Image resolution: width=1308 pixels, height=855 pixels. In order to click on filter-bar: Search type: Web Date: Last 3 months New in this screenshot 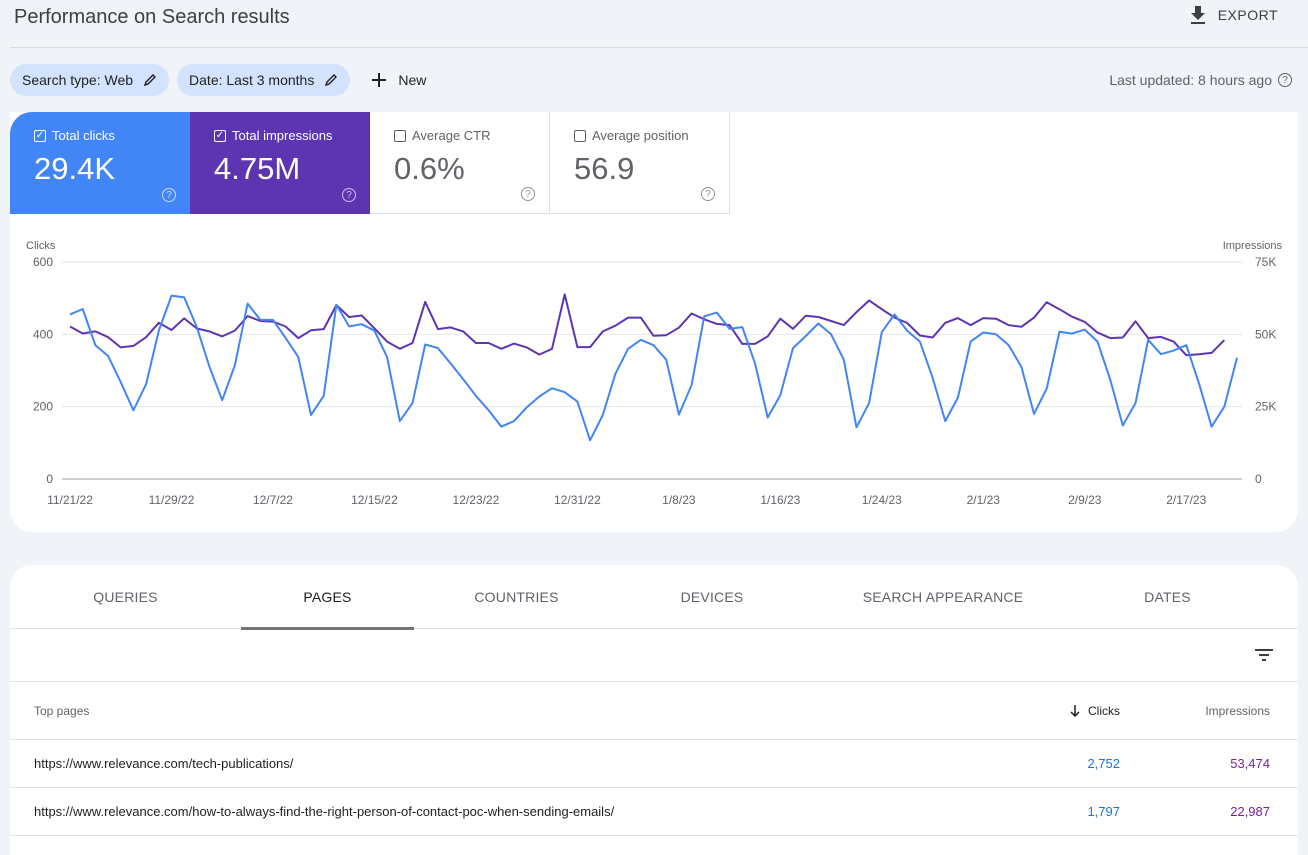, I will do `click(225, 80)`.